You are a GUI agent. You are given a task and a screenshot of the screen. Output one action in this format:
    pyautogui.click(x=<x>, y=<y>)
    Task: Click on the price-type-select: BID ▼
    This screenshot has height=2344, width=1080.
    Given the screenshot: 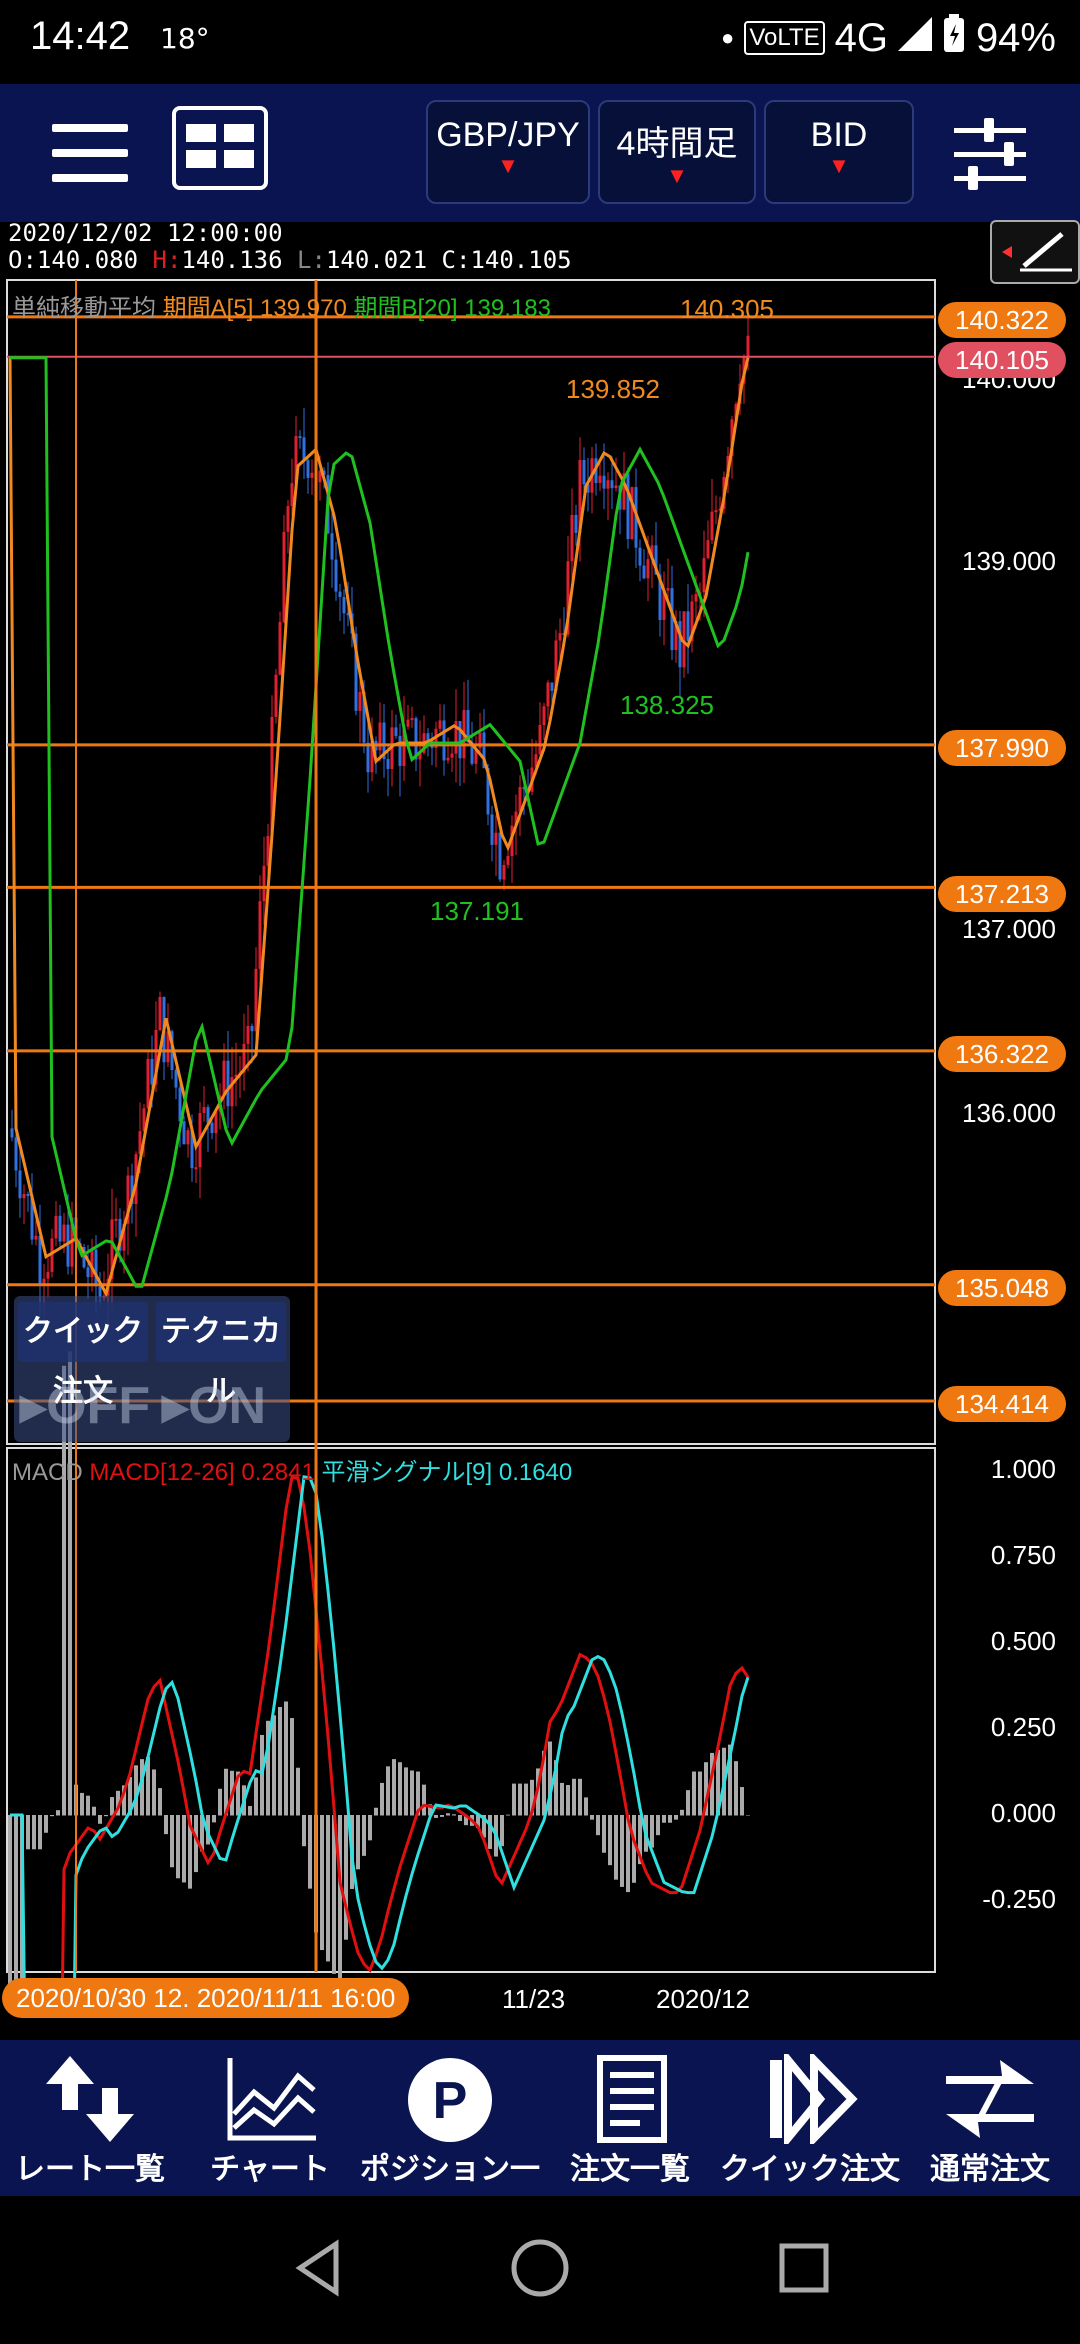 What is the action you would take?
    pyautogui.click(x=839, y=152)
    